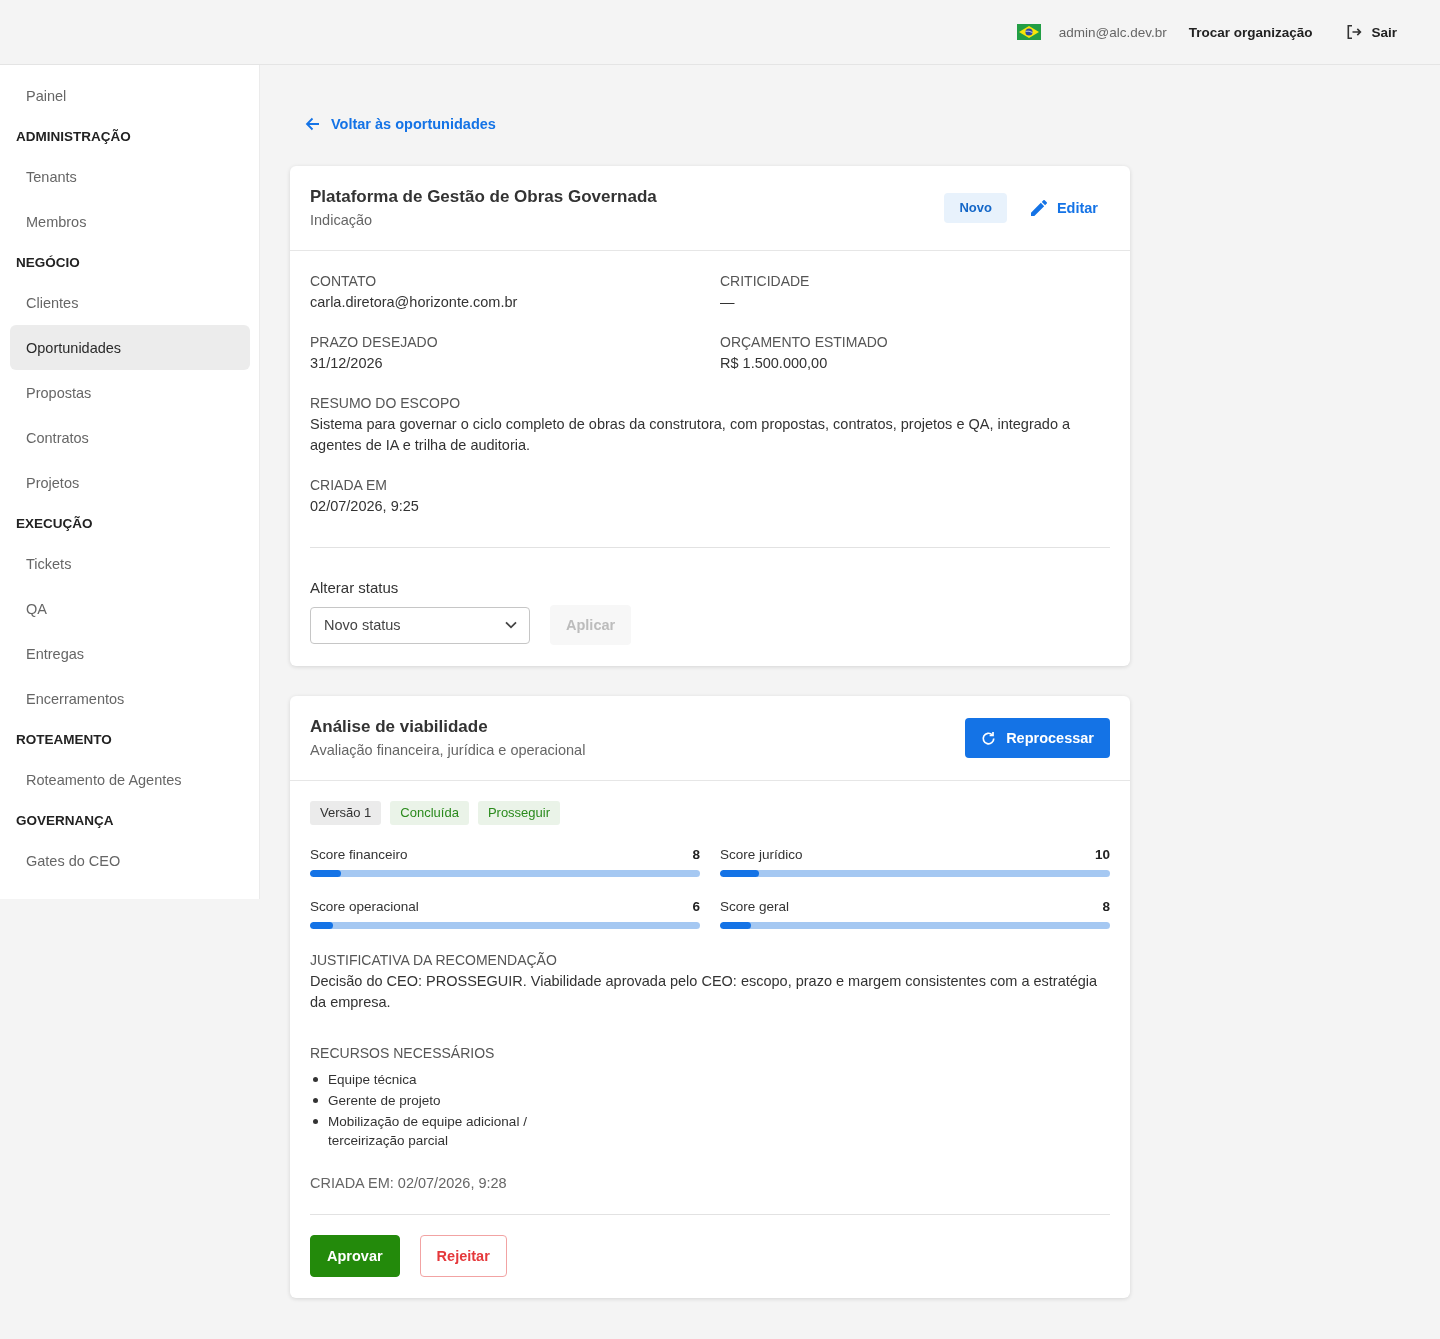  What do you see at coordinates (312, 124) in the screenshot?
I see `arrow-left-icon` at bounding box center [312, 124].